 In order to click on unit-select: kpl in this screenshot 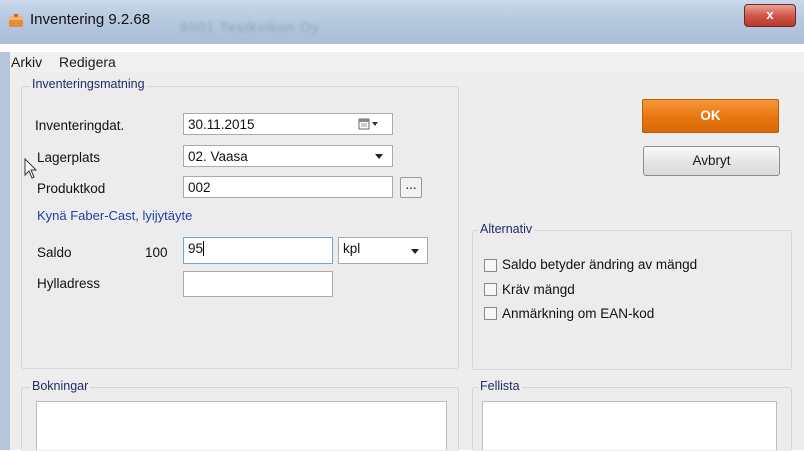, I will do `click(383, 250)`.